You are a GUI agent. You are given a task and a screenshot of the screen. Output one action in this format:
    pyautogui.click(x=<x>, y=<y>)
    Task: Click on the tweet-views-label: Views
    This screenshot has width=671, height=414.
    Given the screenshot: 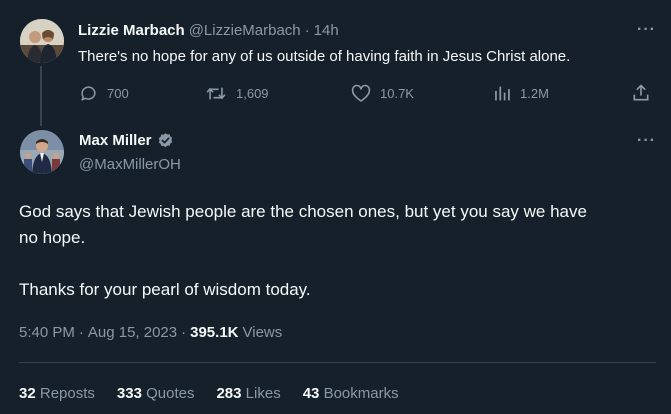 What is the action you would take?
    pyautogui.click(x=262, y=332)
    